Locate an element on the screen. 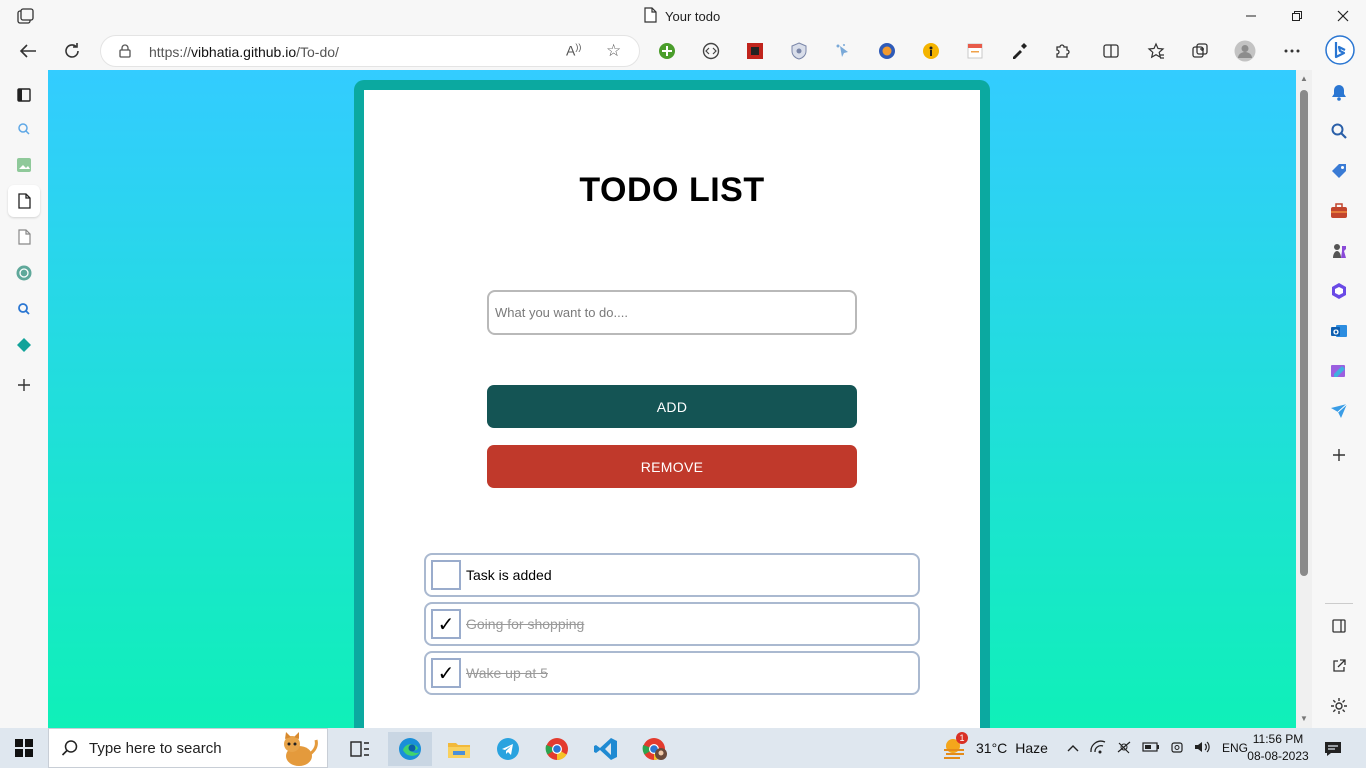 The height and width of the screenshot is (768, 1366). scroll-up-arrow-icon: ▲ is located at coordinates (1304, 78).